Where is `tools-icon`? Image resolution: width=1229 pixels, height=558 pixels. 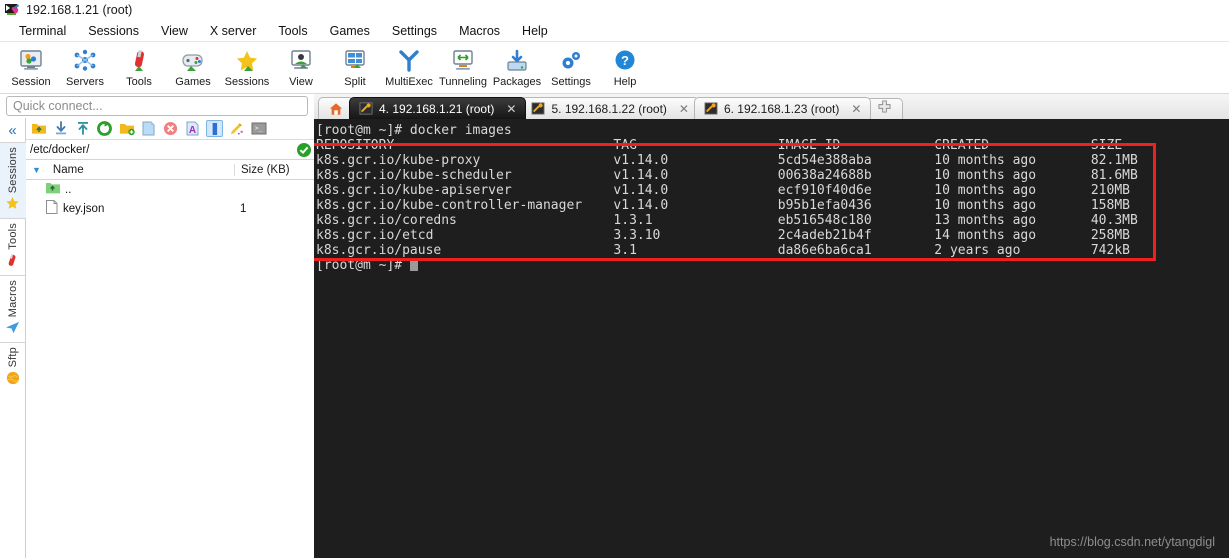
tools-icon is located at coordinates (139, 61).